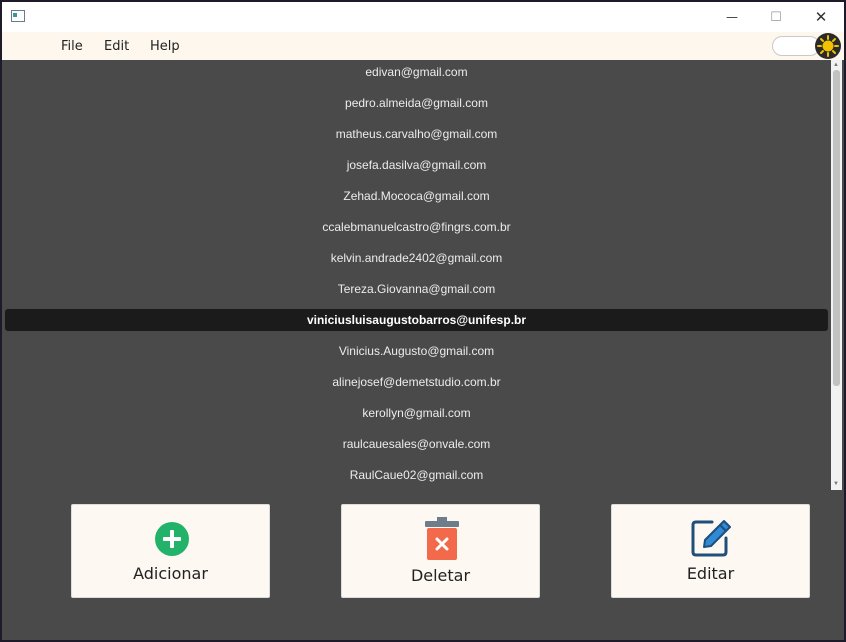 The image size is (846, 642). Describe the element at coordinates (416, 165) in the screenshot. I see `email-list-item: josefa.dasilva@gmail.com` at that location.